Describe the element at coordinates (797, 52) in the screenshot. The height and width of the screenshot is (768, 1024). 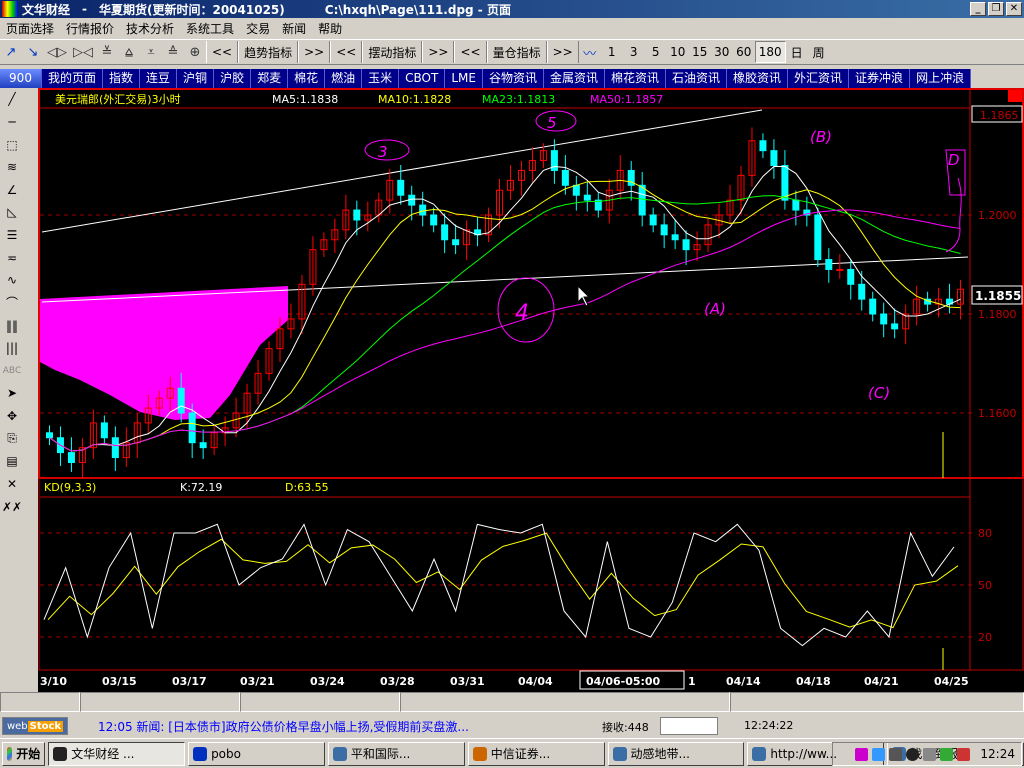
I see `period-day: 日` at that location.